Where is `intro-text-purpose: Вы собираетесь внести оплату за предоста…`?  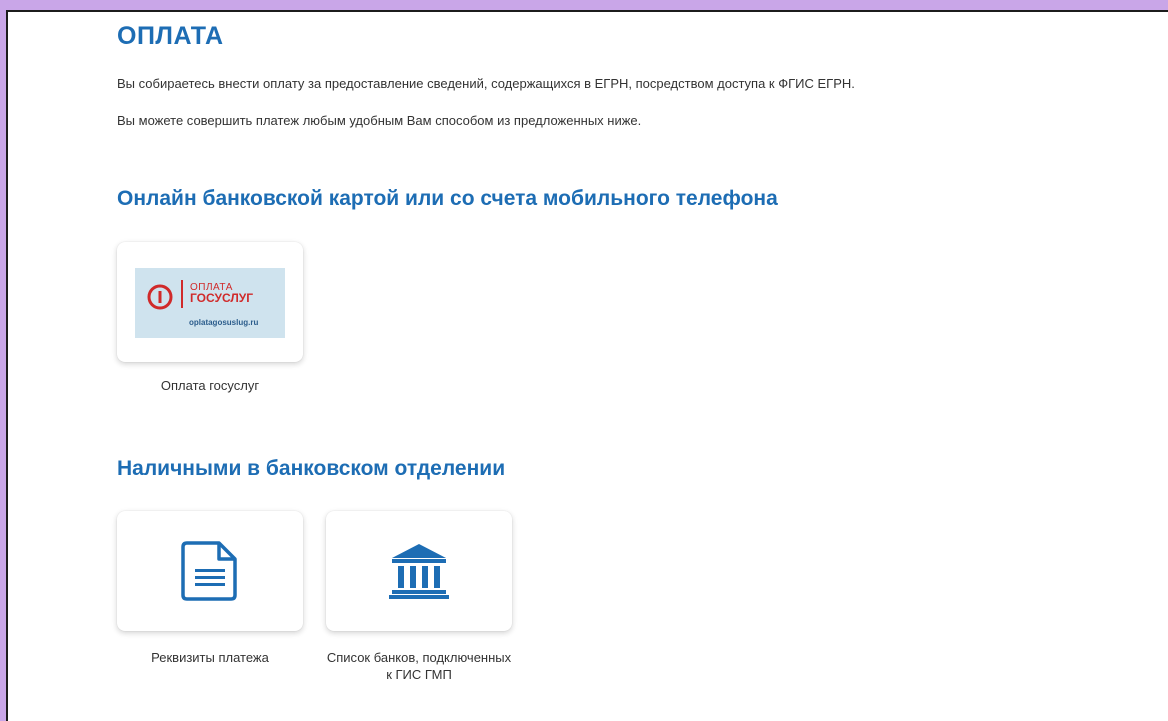 intro-text-purpose: Вы собираетесь внести оплату за предоста… is located at coordinates (486, 83).